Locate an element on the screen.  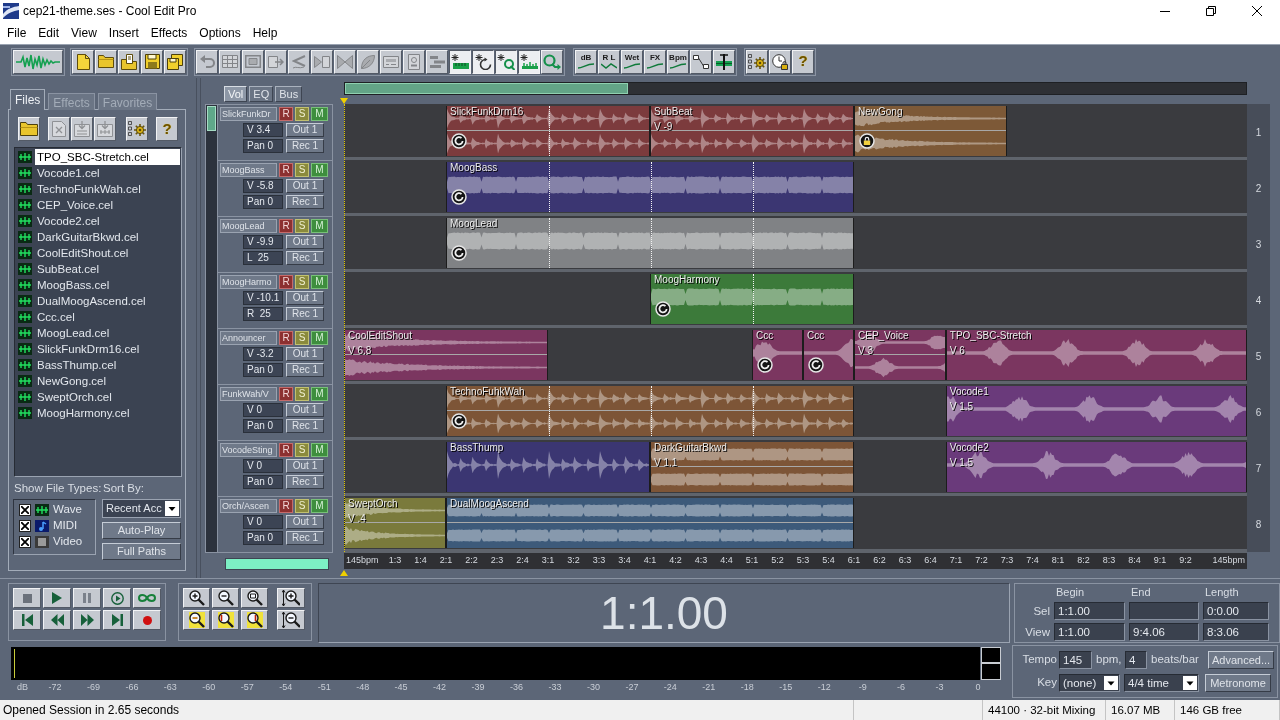
menu-item: View is located at coordinates (84, 33).